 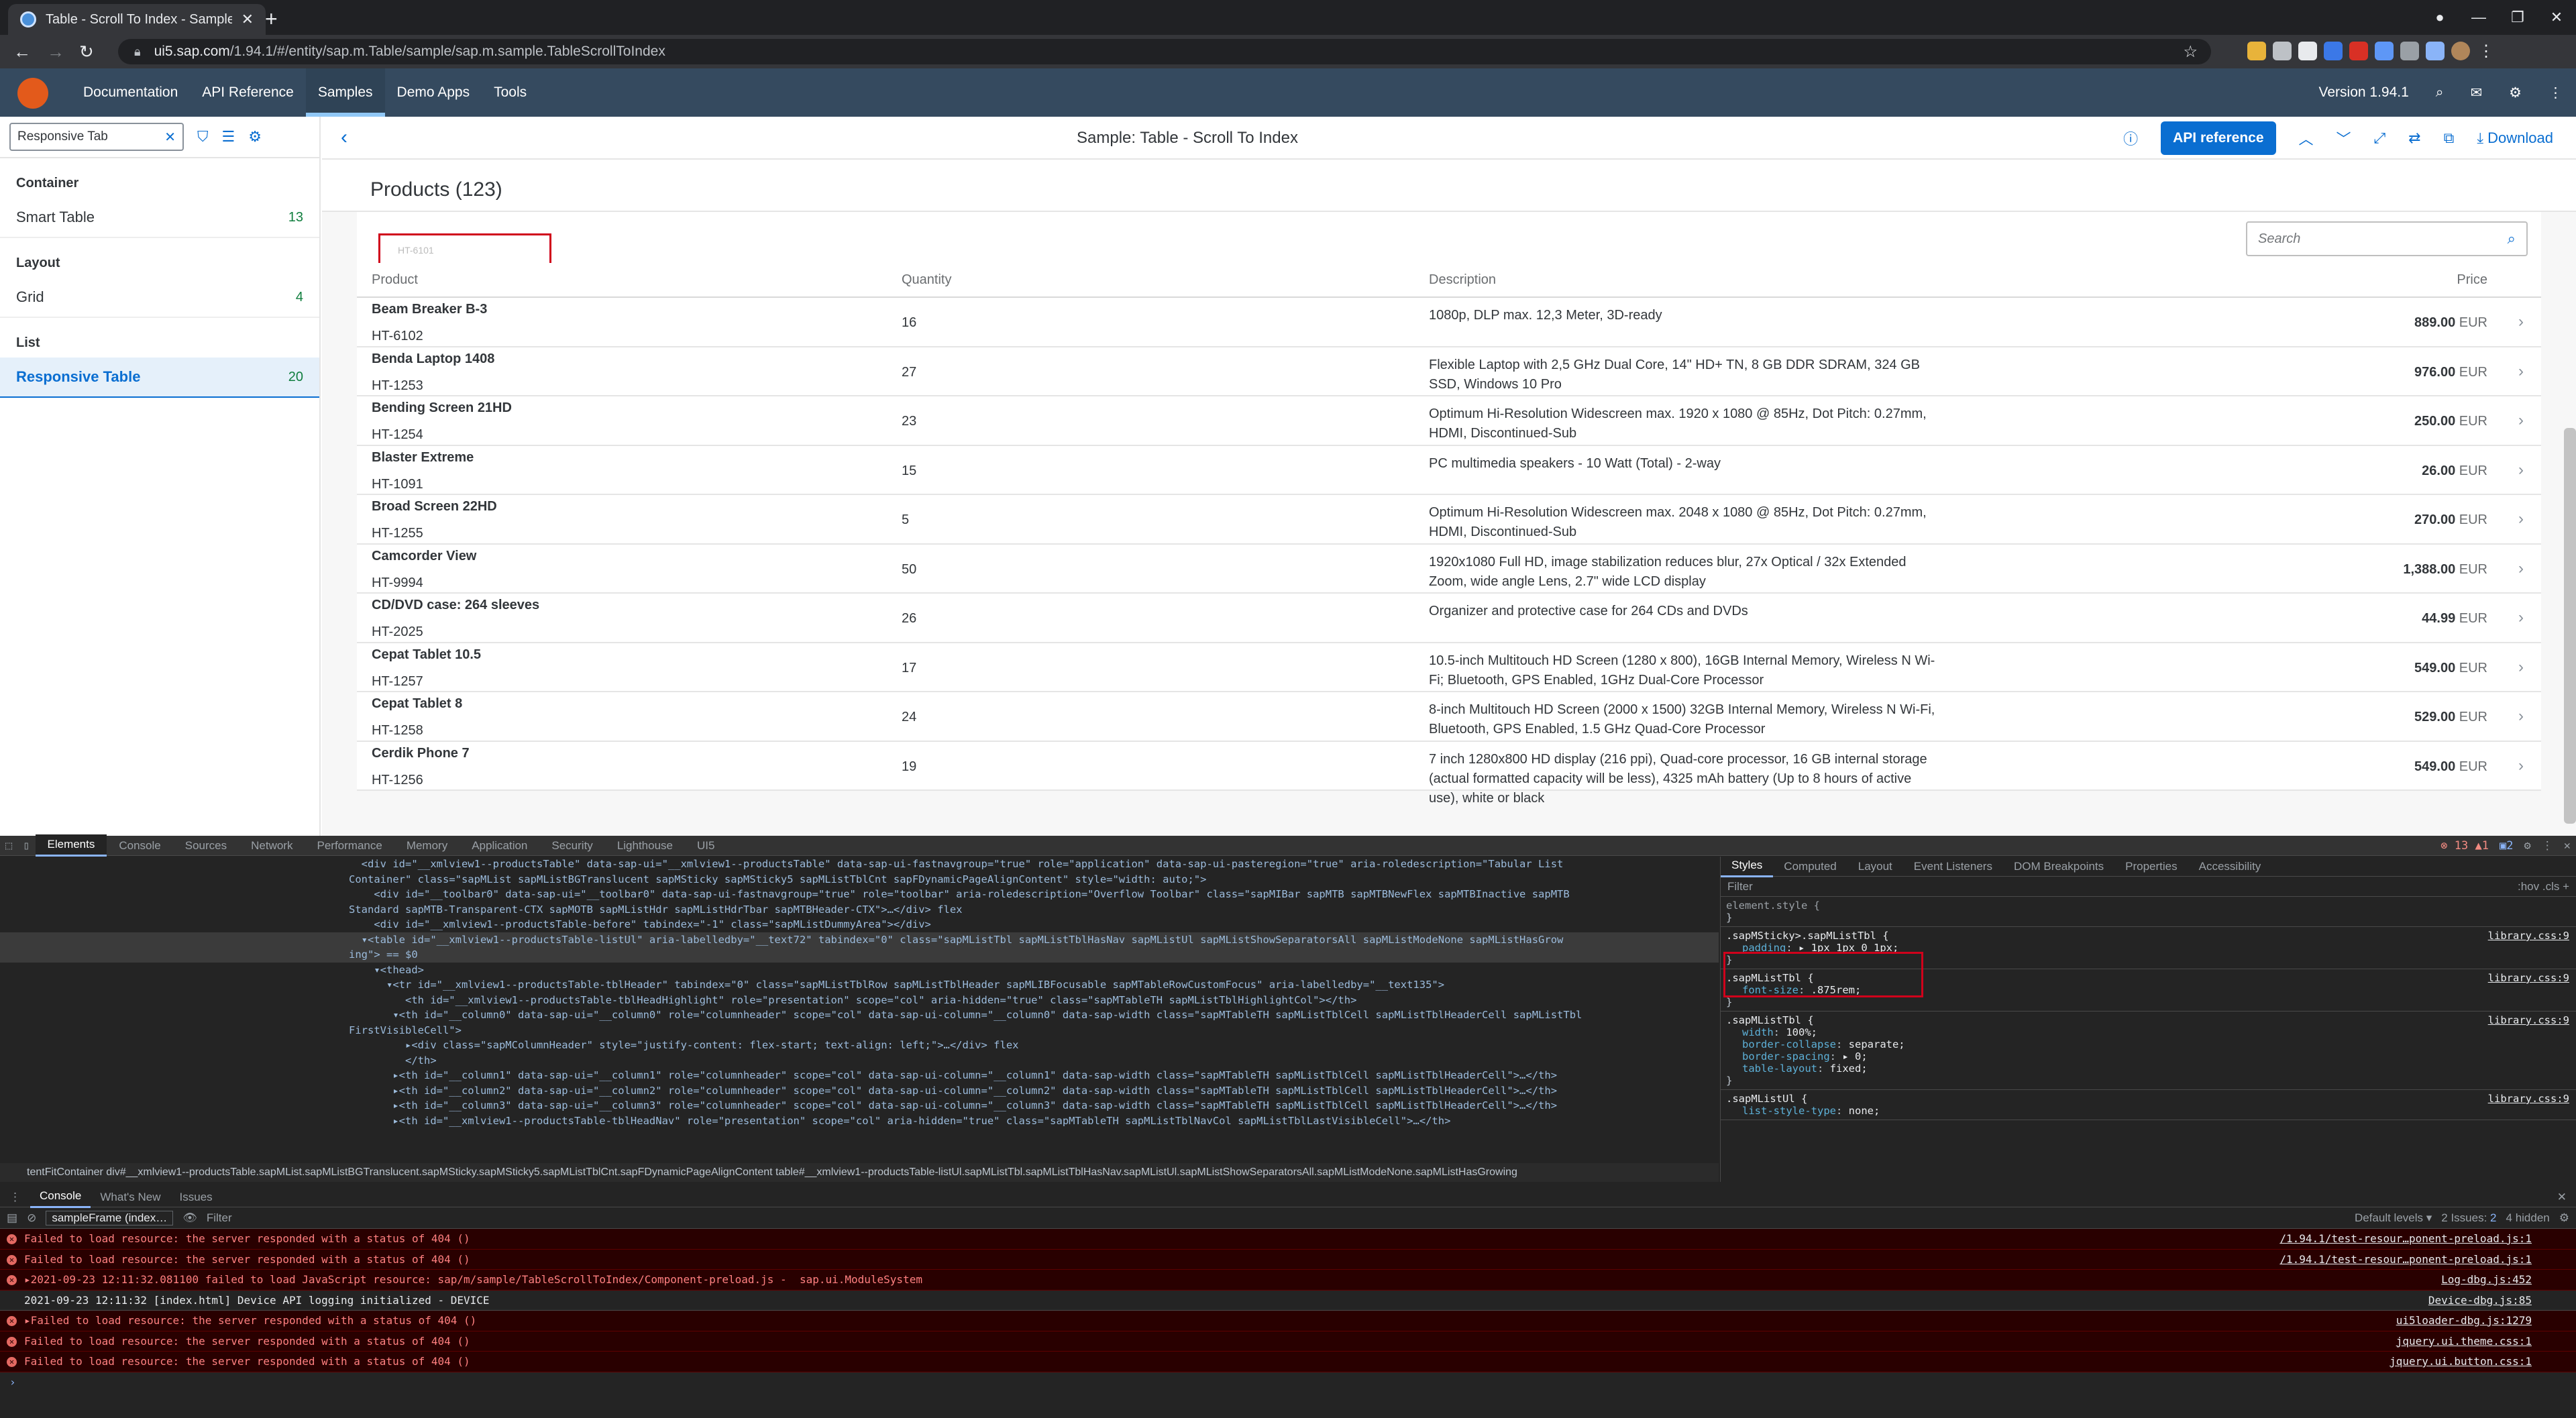 What do you see at coordinates (2449, 138) in the screenshot?
I see `new-window-icon: ⧉` at bounding box center [2449, 138].